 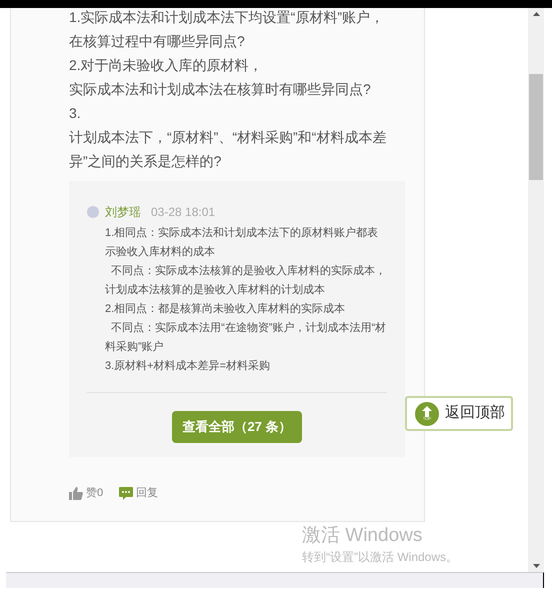 What do you see at coordinates (225, 309) in the screenshot?
I see `reply-text: 2.相同点：都是核算尚未验收入库材料的实际成本` at bounding box center [225, 309].